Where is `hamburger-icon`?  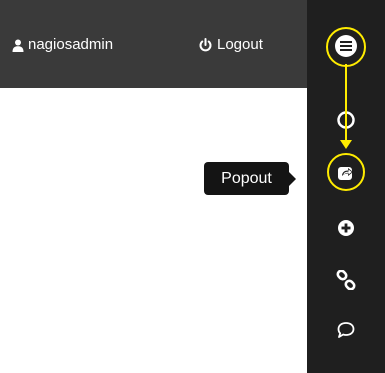
hamburger-icon is located at coordinates (346, 46).